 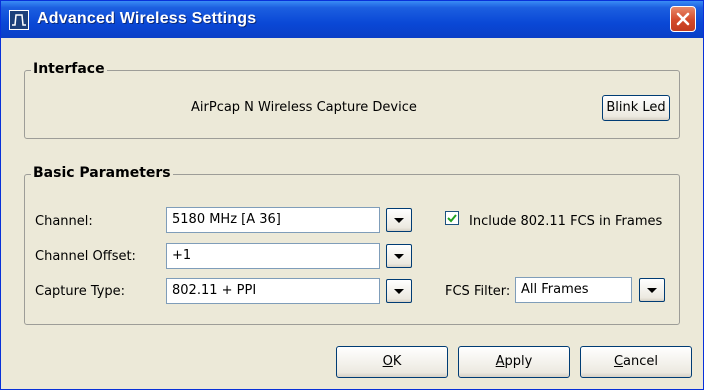 What do you see at coordinates (565, 221) in the screenshot?
I see `include-fcs-label: Include 802.11 FCS in Frames` at bounding box center [565, 221].